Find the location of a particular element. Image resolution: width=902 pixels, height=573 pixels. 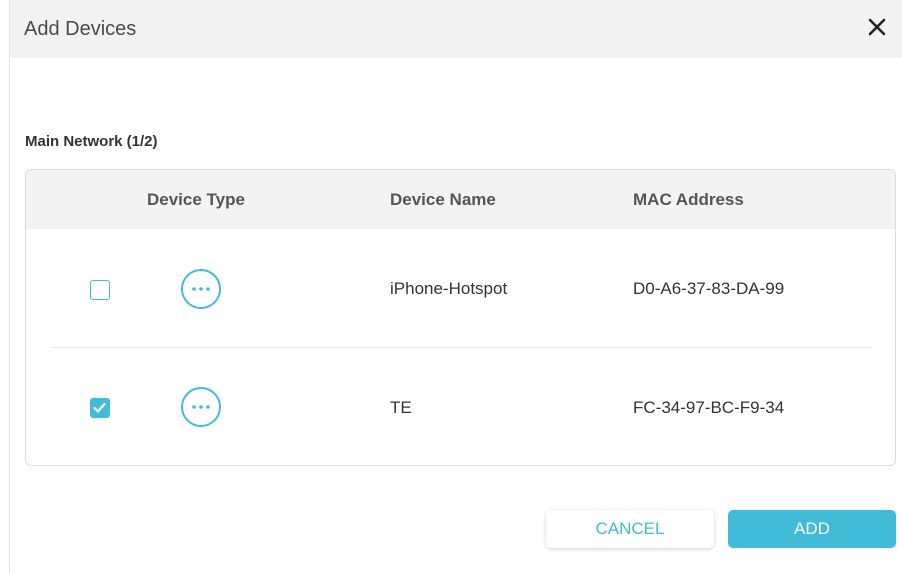

close-icon is located at coordinates (877, 27).